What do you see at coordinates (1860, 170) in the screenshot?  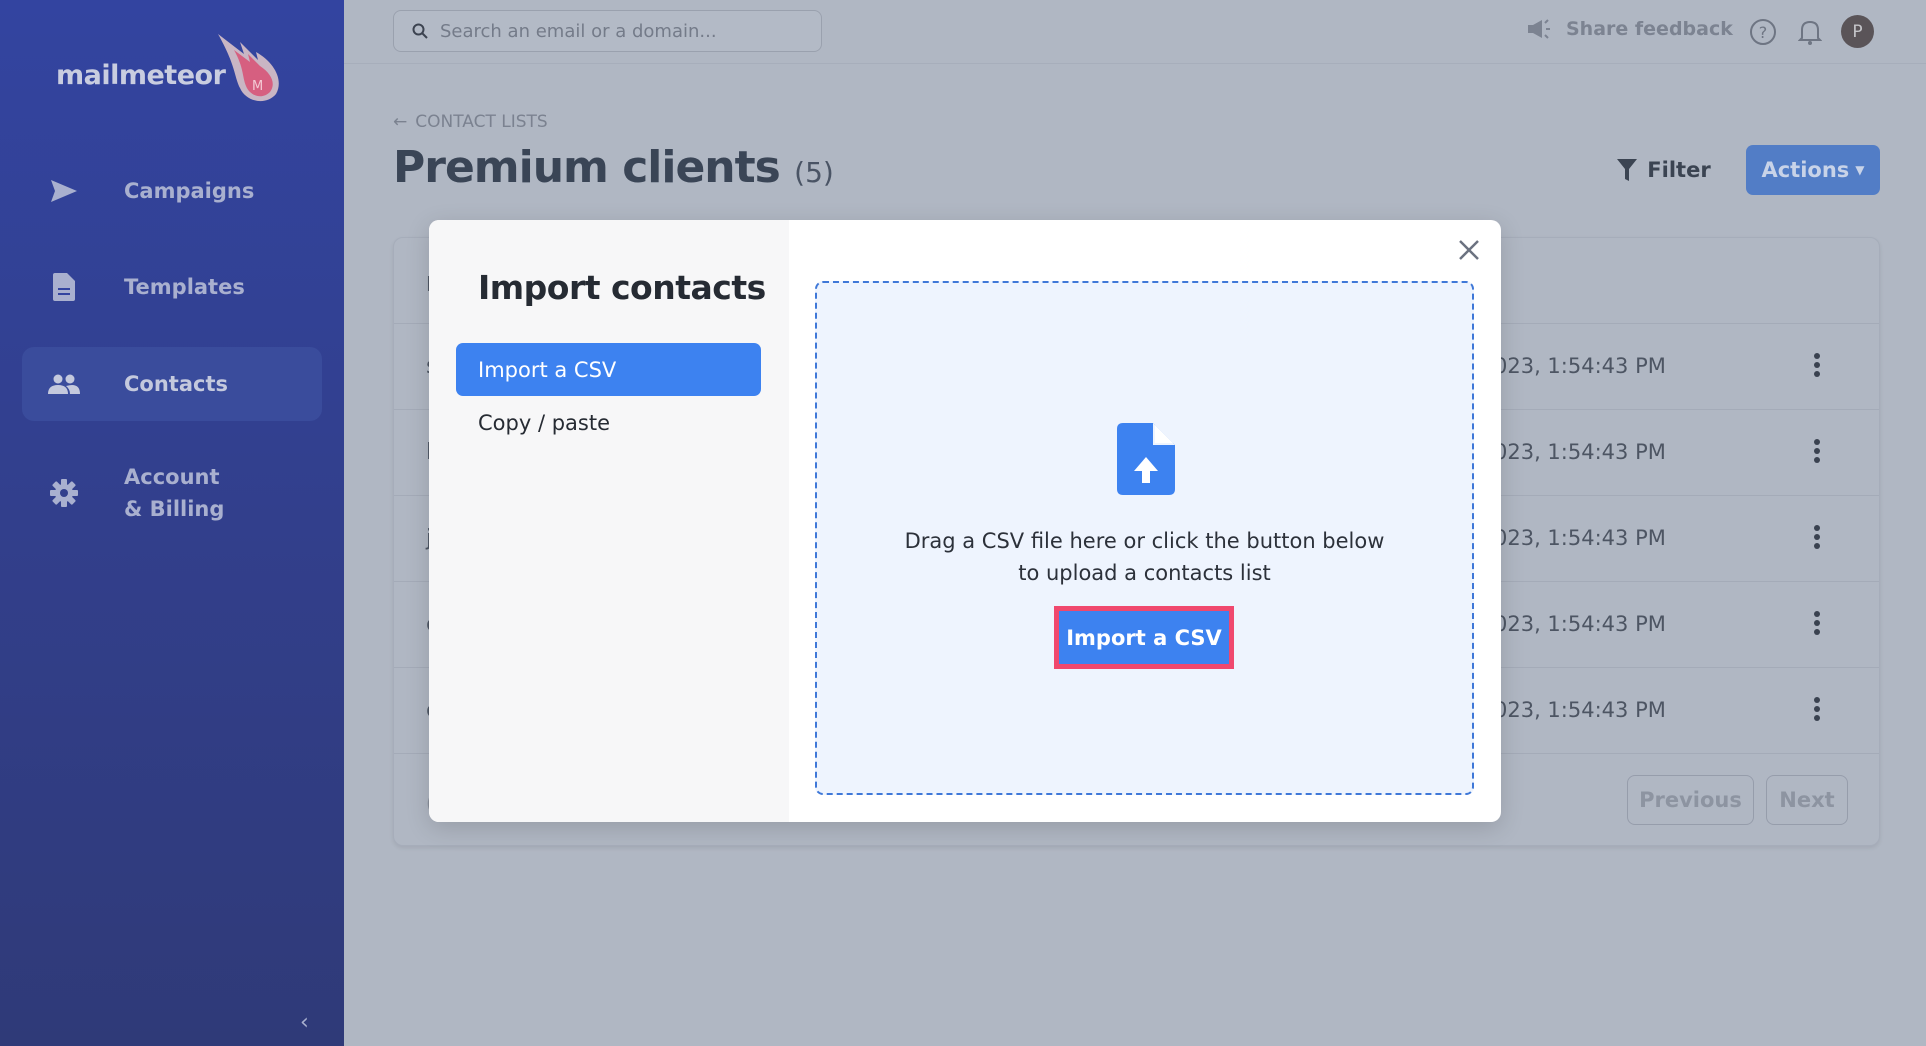 I see `caret-down-icon: ▼` at bounding box center [1860, 170].